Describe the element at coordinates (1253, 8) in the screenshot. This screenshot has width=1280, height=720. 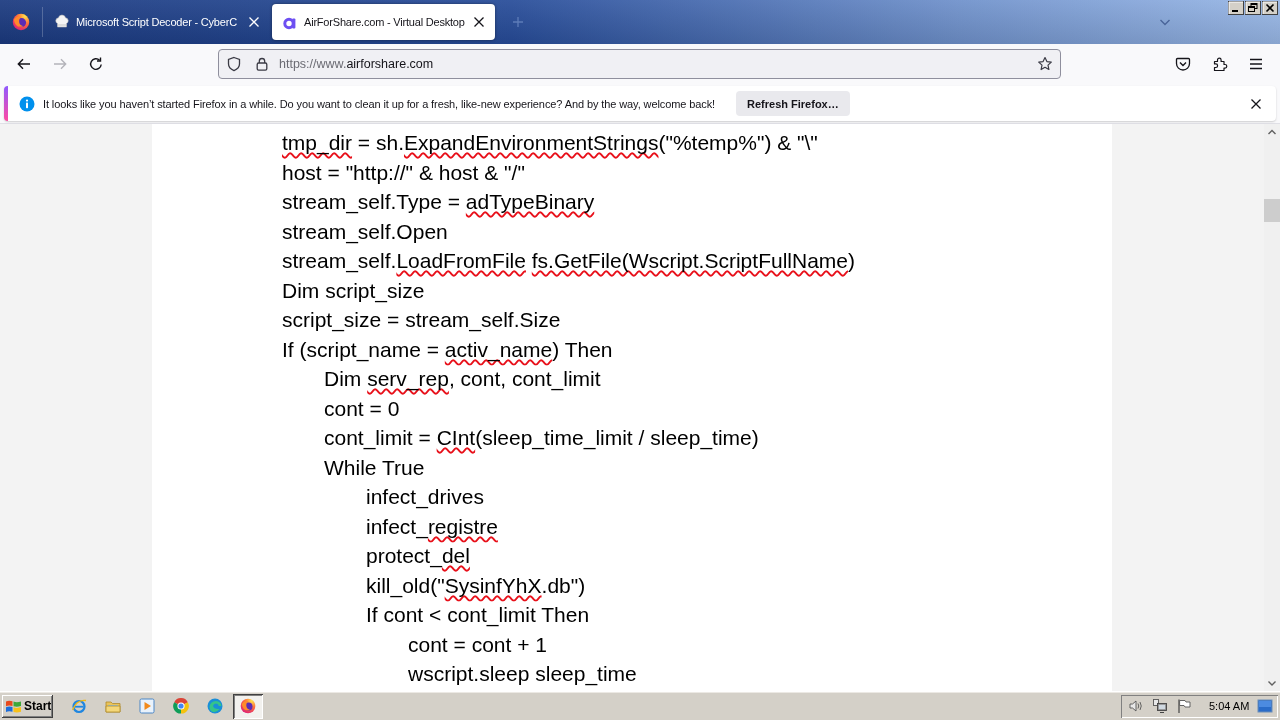
I see `restore-icon` at that location.